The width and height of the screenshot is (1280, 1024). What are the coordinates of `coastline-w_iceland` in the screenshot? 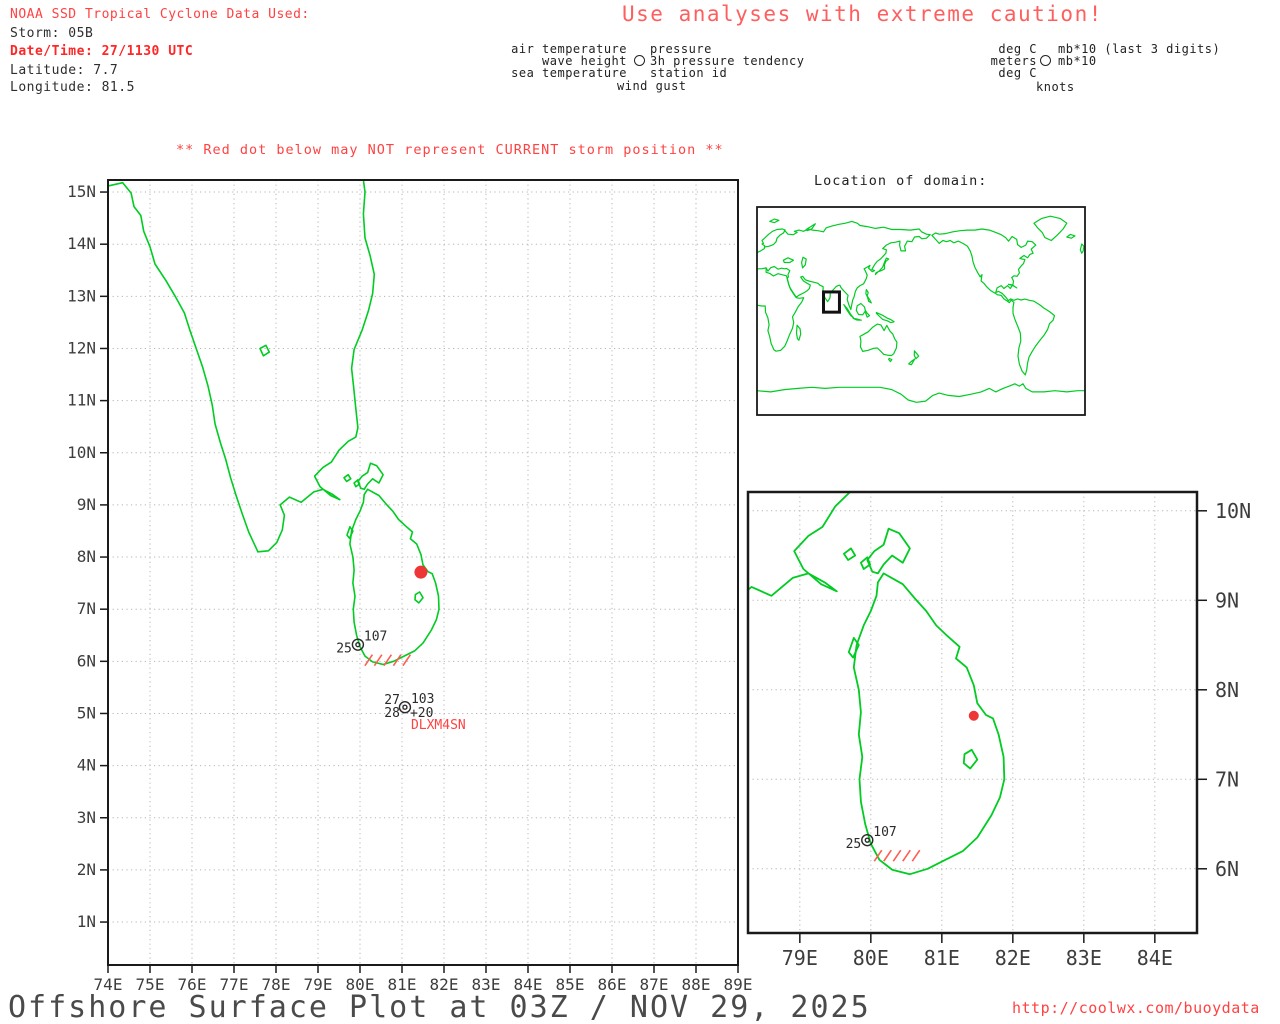 It's located at (1071, 236).